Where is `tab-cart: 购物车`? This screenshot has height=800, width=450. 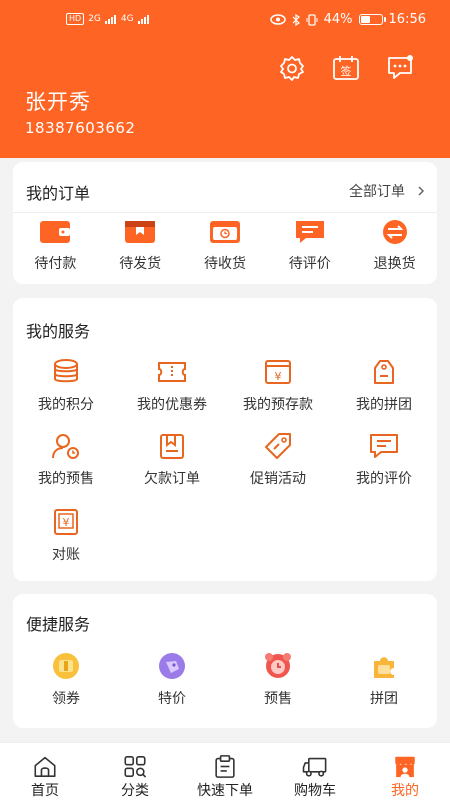 tab-cart: 购物车 is located at coordinates (315, 771).